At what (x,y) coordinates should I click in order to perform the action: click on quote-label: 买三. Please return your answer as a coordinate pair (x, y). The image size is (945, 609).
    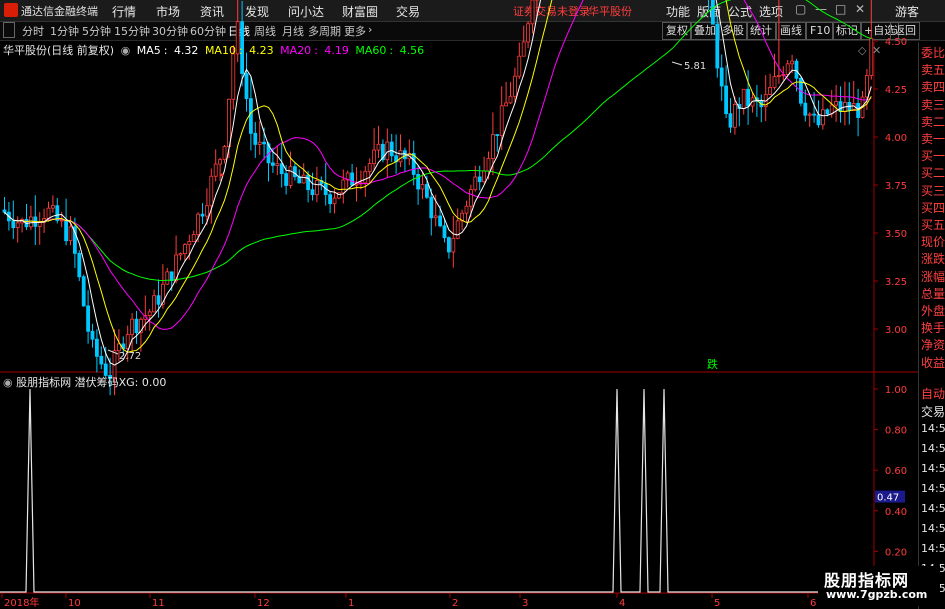
    Looking at the image, I should click on (933, 190).